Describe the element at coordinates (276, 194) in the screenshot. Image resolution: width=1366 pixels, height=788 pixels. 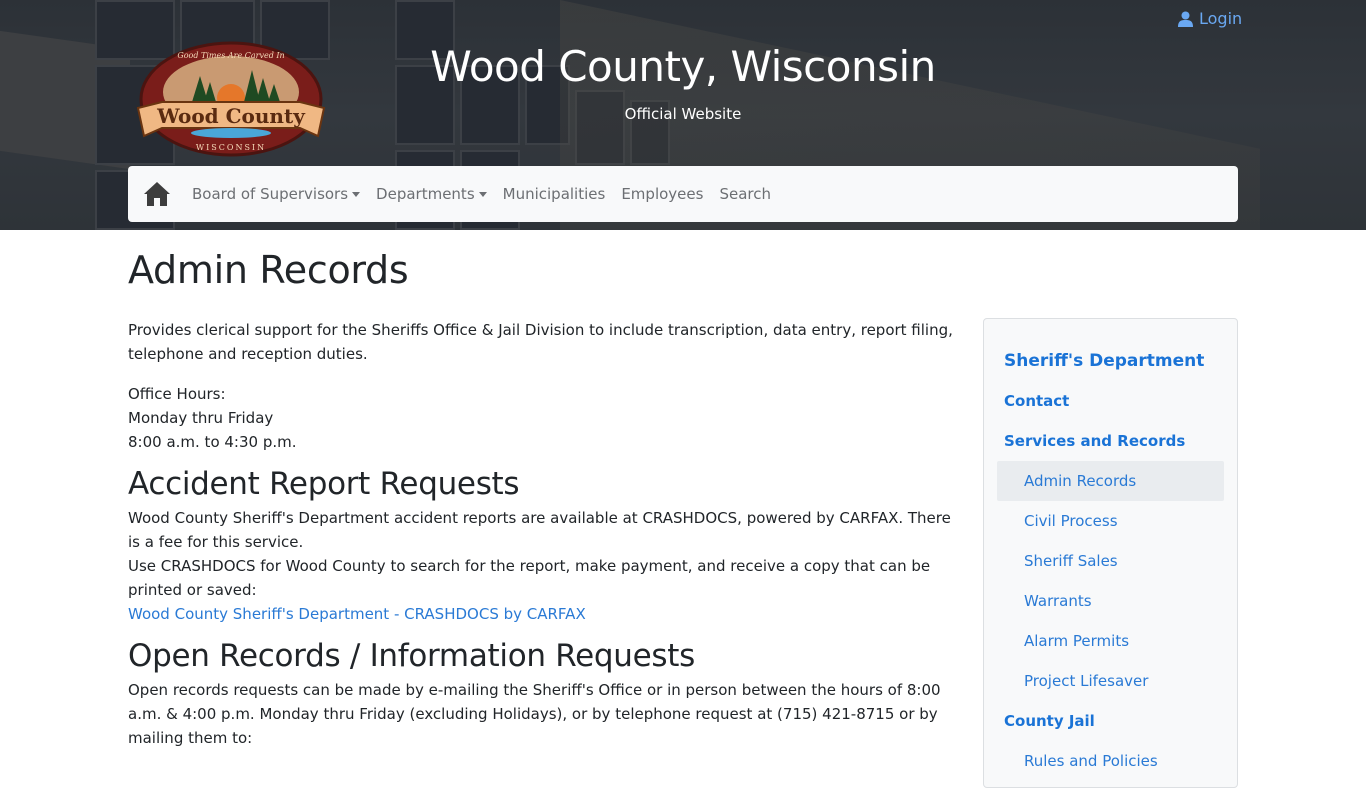
I see `nav-board-of-supervisors: Board of Supervisors` at that location.